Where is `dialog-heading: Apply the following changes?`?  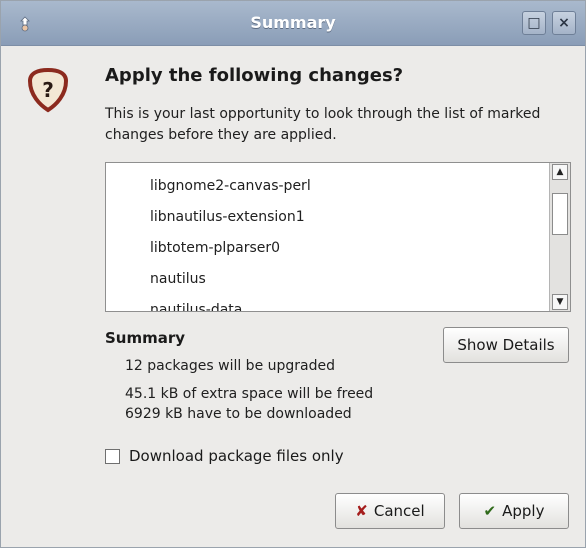
dialog-heading: Apply the following changes? is located at coordinates (254, 75).